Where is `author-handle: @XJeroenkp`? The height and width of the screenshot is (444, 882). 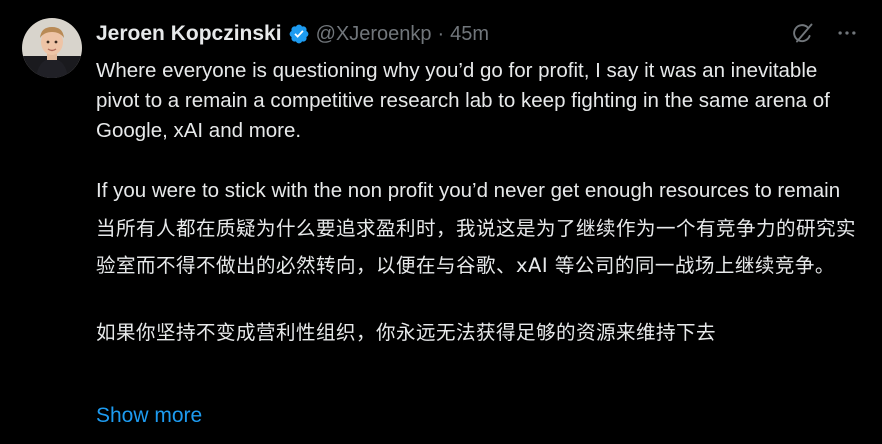
author-handle: @XJeroenkp is located at coordinates (374, 34).